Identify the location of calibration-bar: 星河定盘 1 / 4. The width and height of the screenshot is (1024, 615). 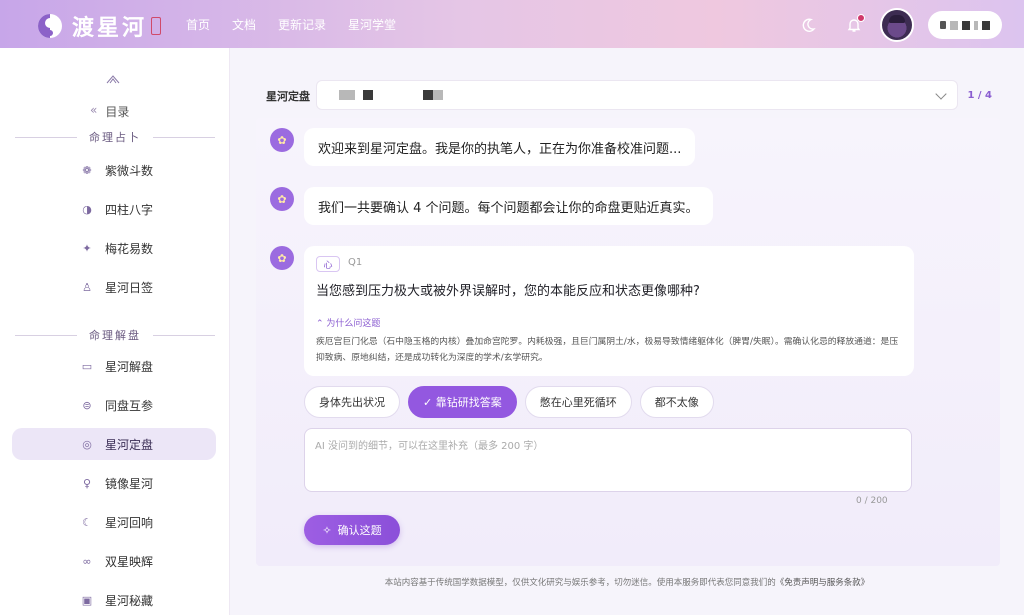
(628, 96).